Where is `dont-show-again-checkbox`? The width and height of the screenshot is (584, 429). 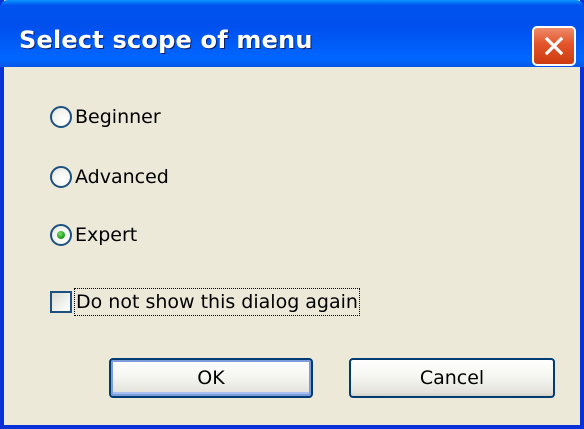 dont-show-again-checkbox is located at coordinates (61, 302).